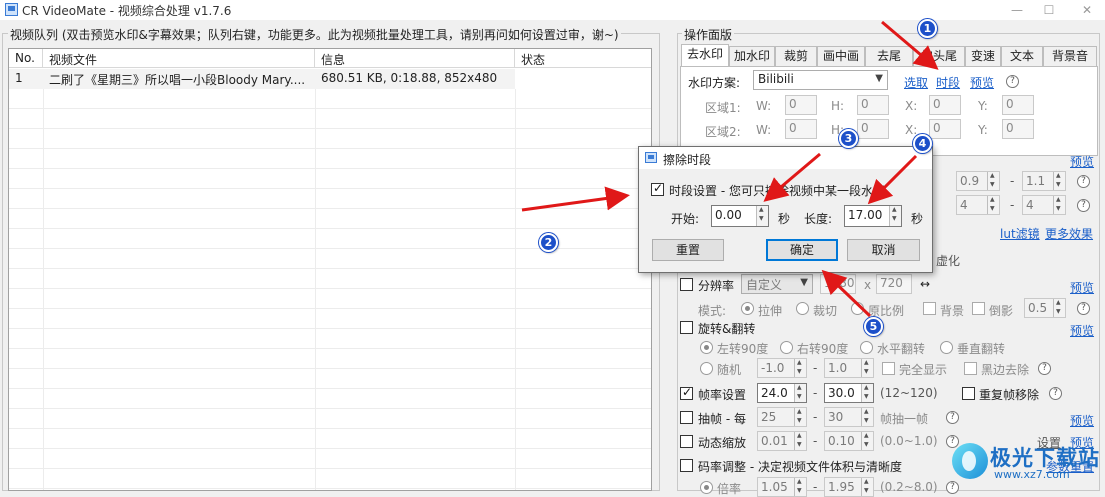 Image resolution: width=1105 pixels, height=497 pixels. I want to click on zoom-a-spin: 0.01, so click(782, 441).